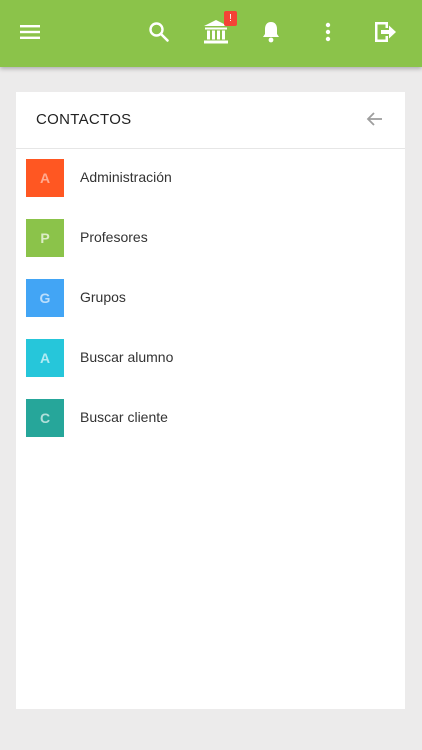 This screenshot has height=750, width=422. I want to click on list-item-administracion: A Administración, so click(210, 189).